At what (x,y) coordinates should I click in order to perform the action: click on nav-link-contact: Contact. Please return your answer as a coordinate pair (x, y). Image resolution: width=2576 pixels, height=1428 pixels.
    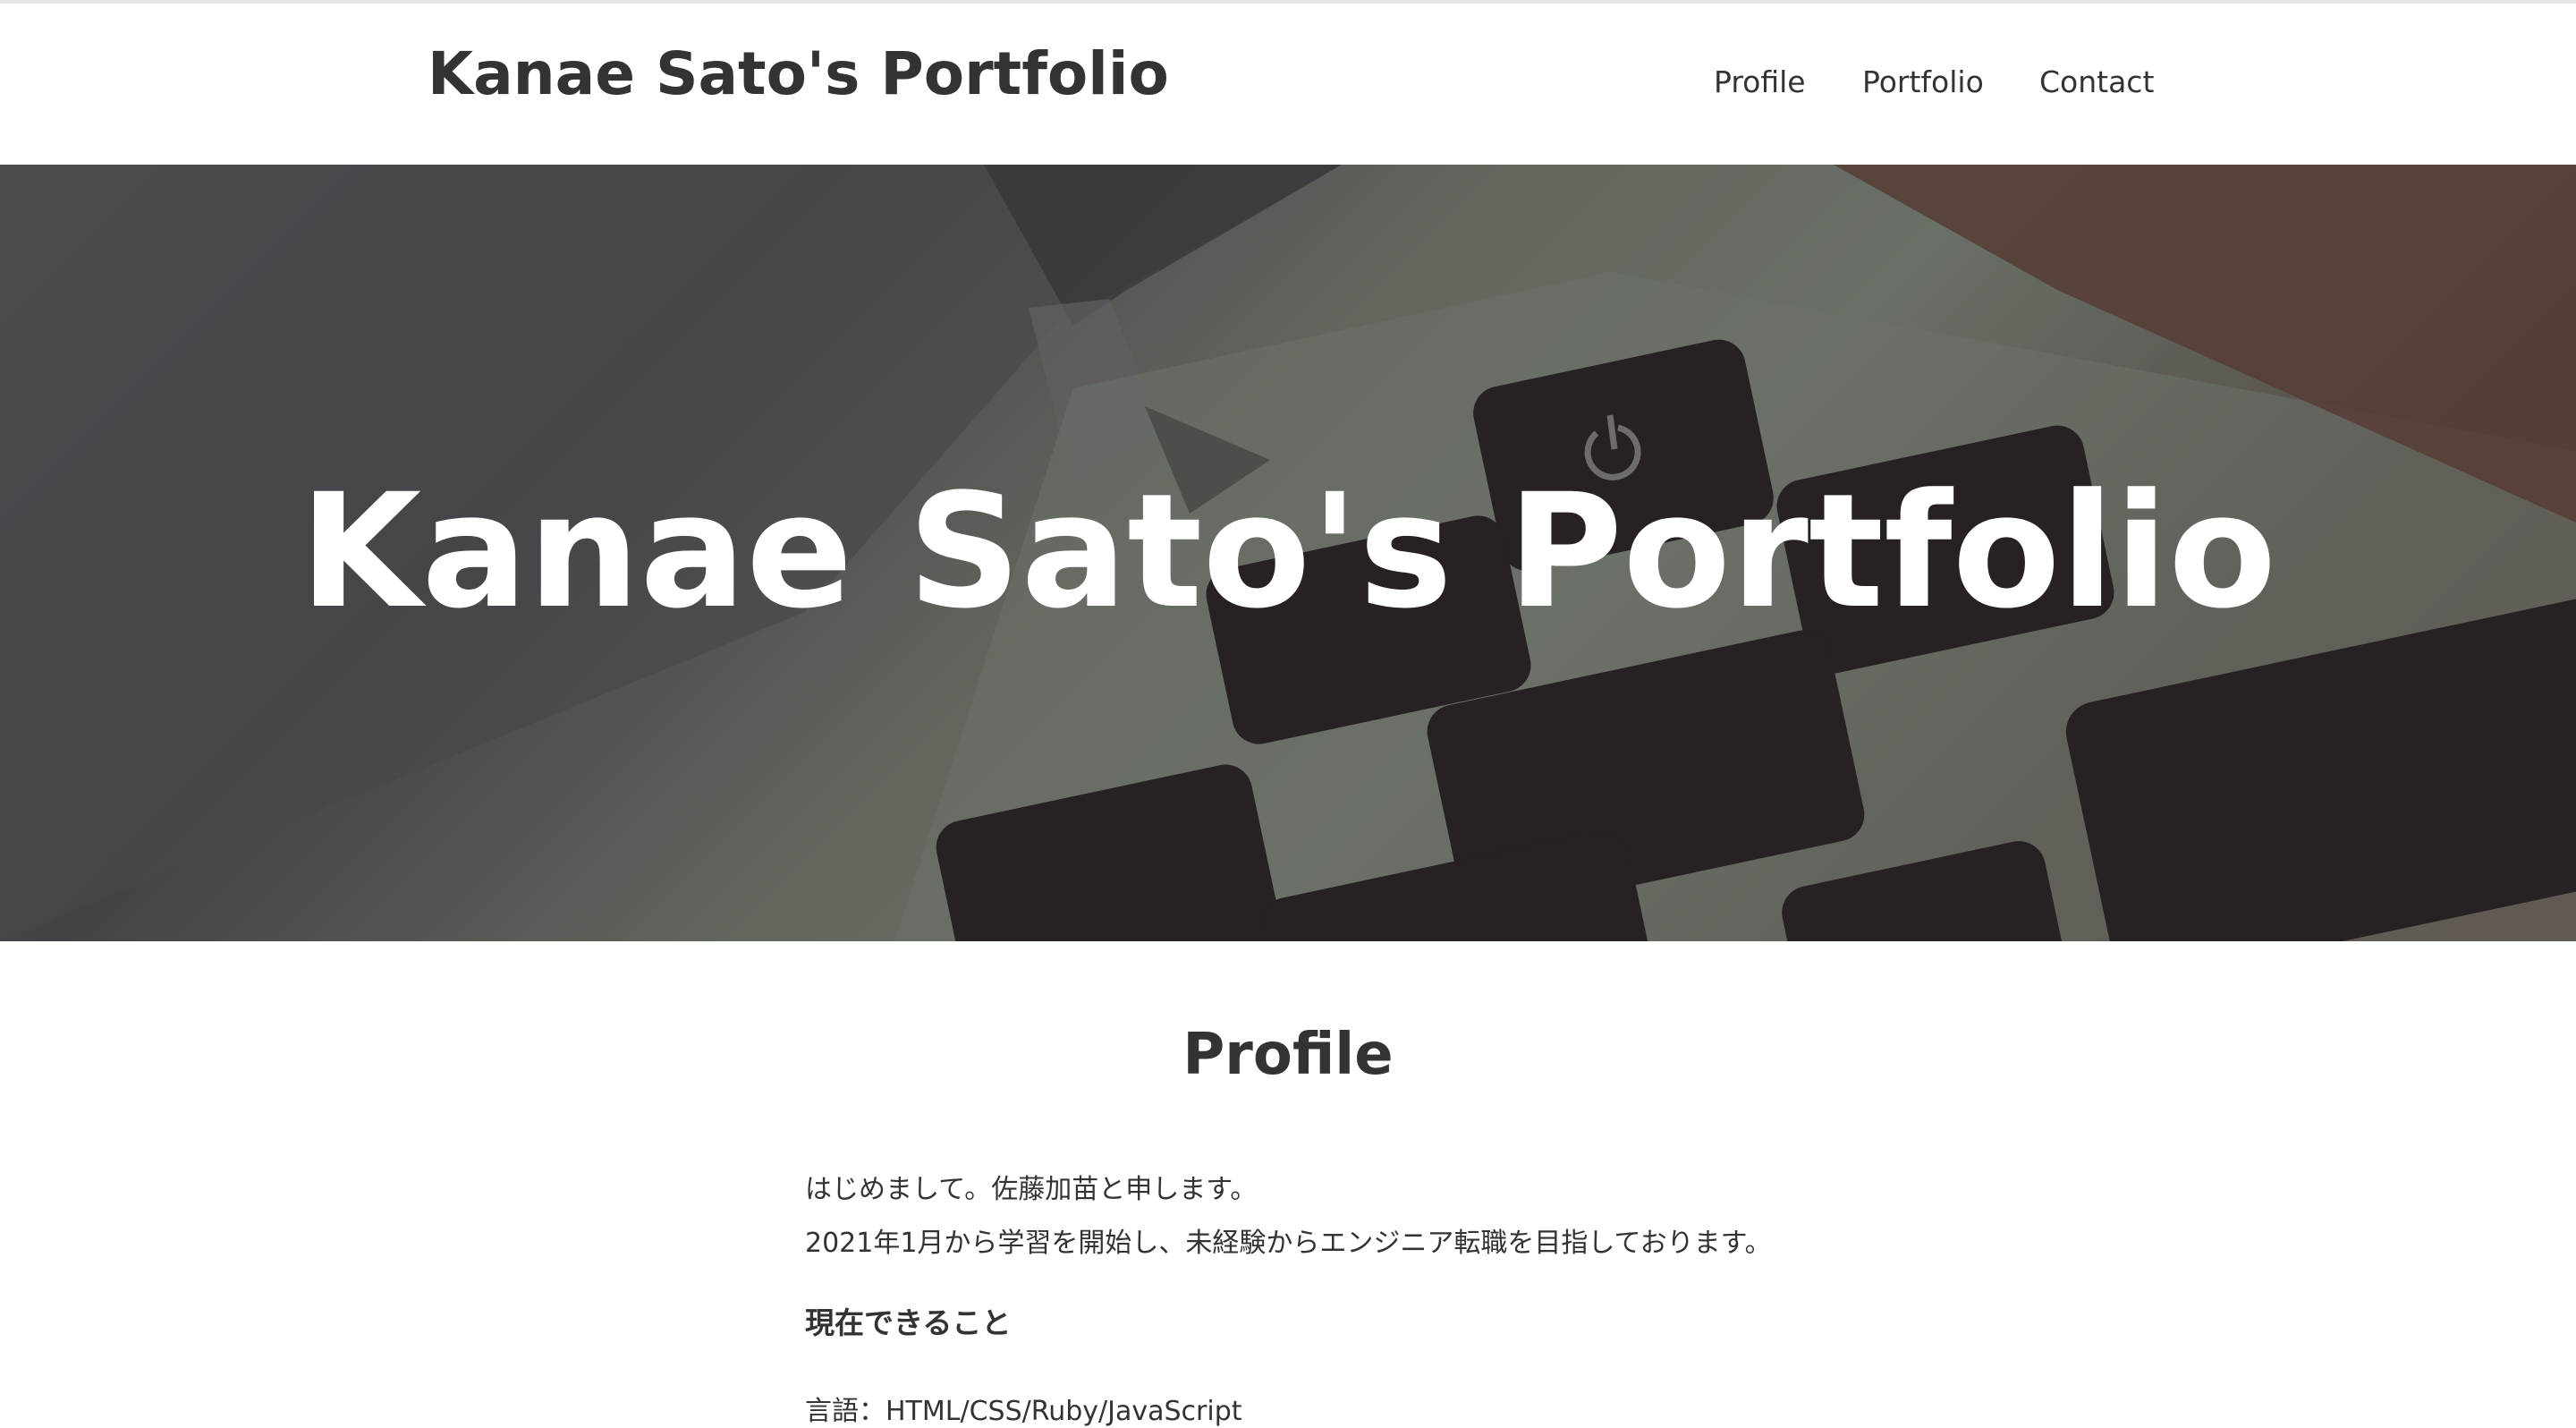
    Looking at the image, I should click on (2096, 81).